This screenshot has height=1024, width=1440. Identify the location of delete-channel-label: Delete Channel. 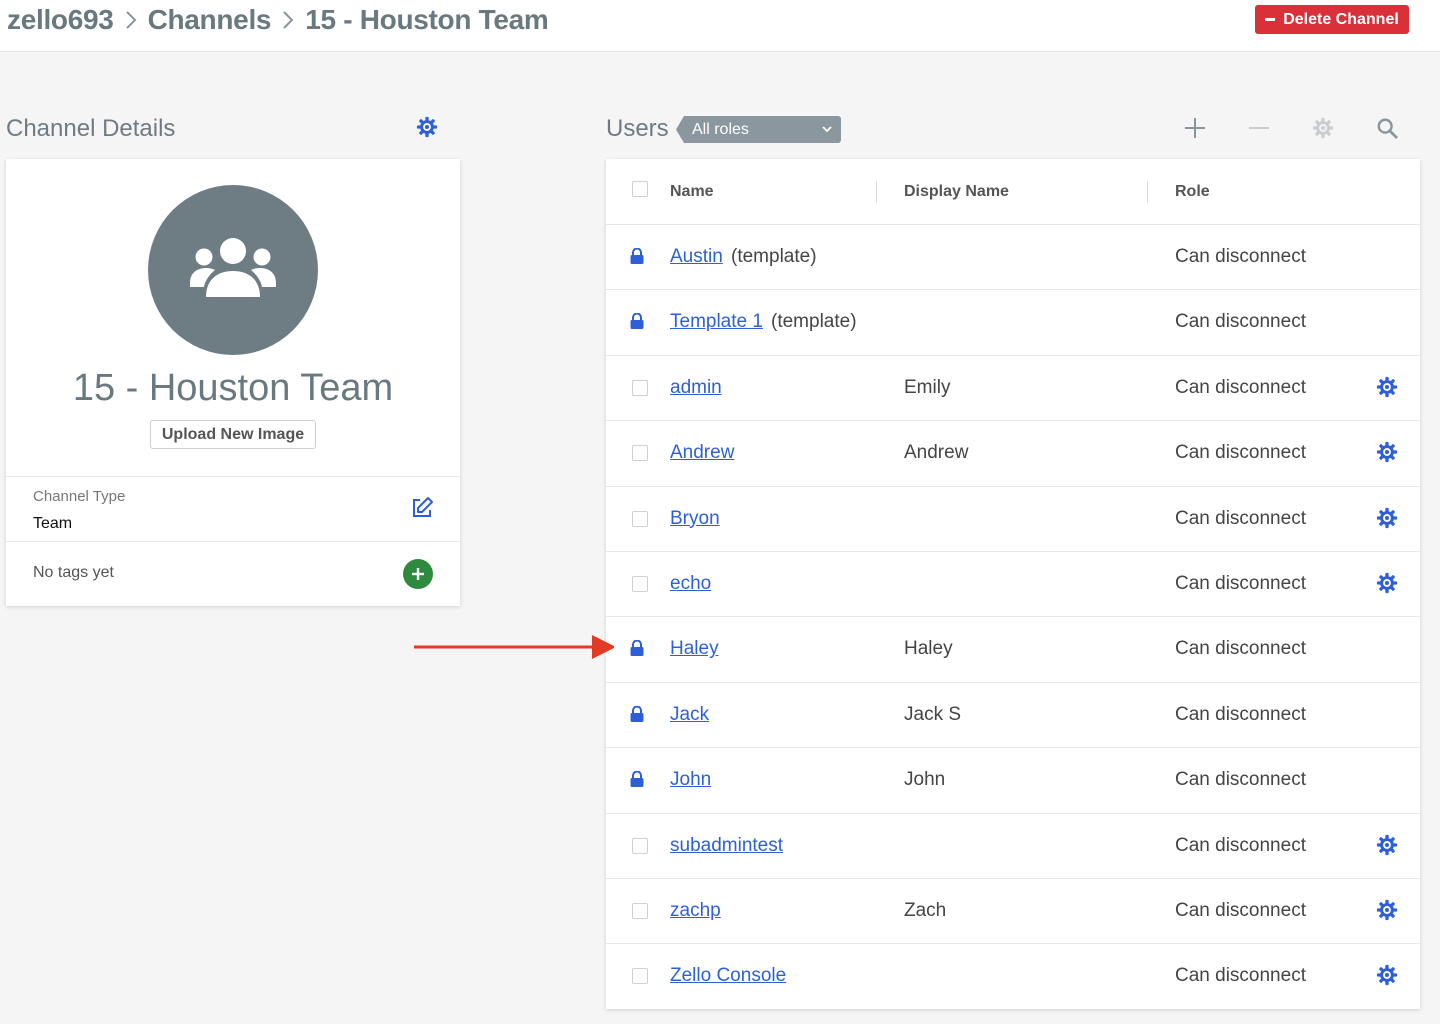
(1341, 19).